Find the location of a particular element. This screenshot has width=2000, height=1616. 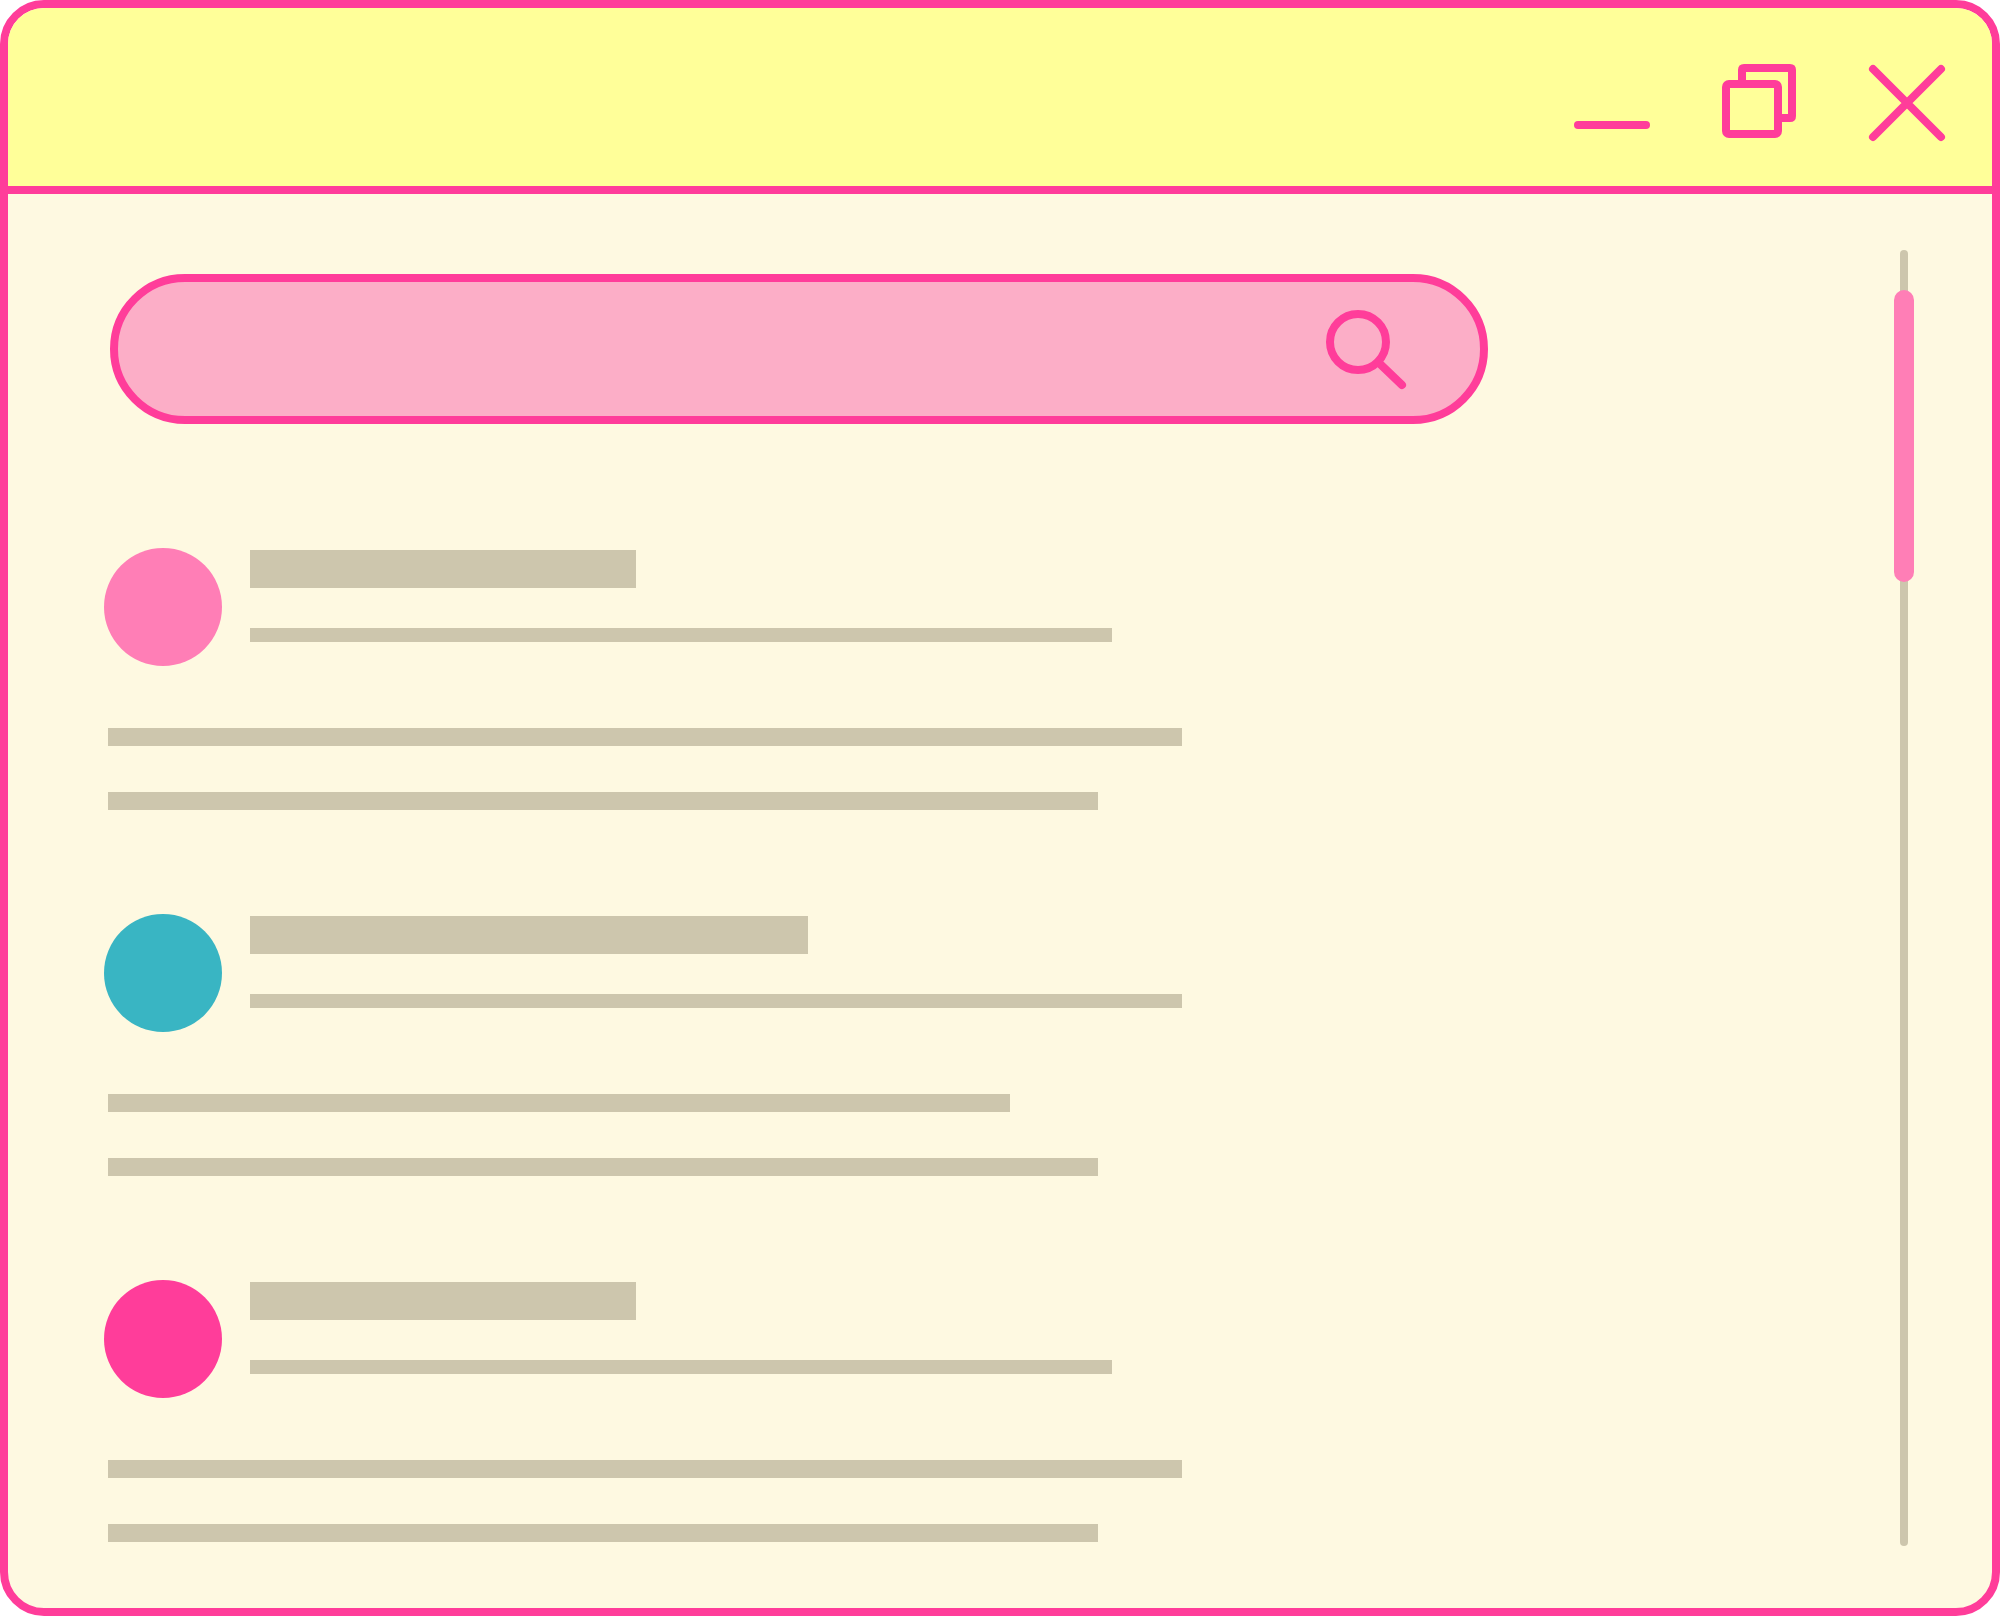

close-button is located at coordinates (1907, 103).